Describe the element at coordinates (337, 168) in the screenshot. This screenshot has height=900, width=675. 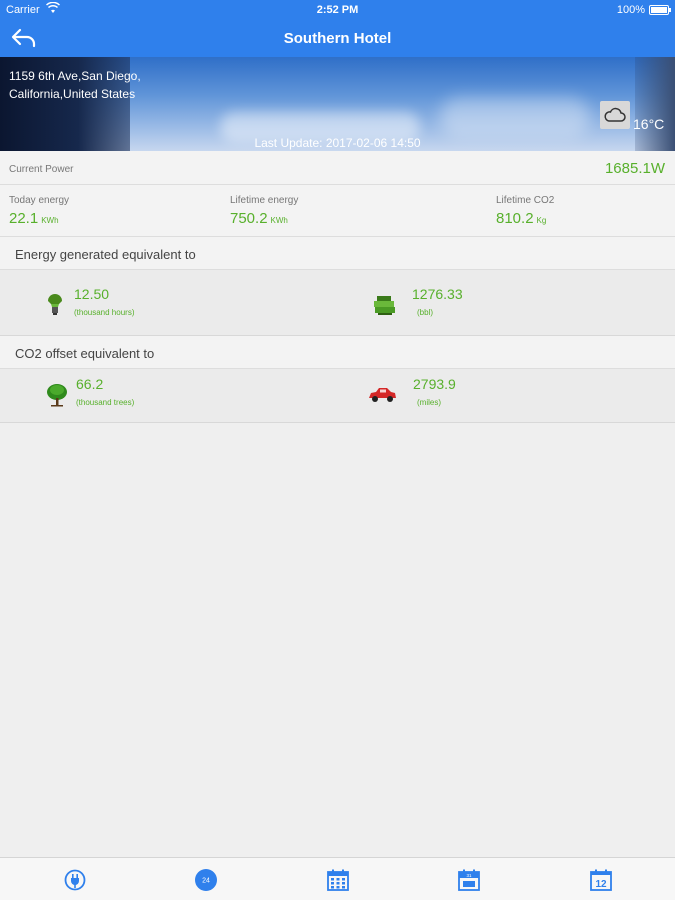
I see `current-power-row: Current Power 1685.1W` at that location.